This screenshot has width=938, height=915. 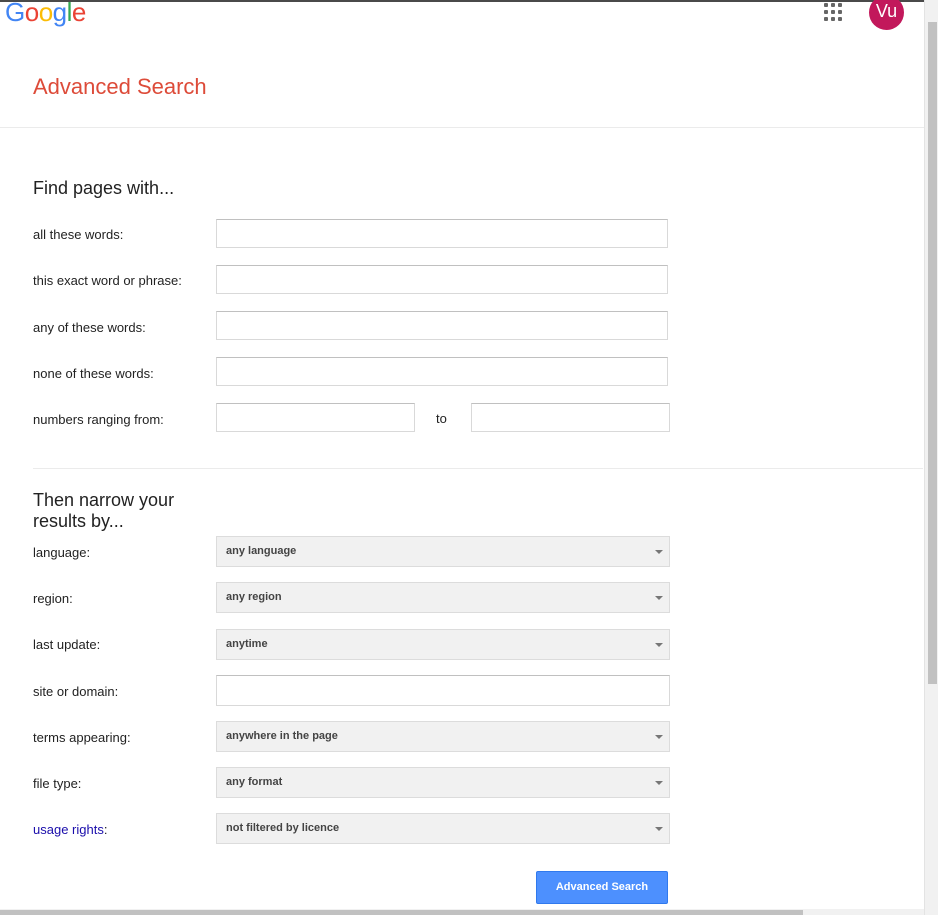 What do you see at coordinates (78, 13) in the screenshot?
I see `logo-letter: e` at bounding box center [78, 13].